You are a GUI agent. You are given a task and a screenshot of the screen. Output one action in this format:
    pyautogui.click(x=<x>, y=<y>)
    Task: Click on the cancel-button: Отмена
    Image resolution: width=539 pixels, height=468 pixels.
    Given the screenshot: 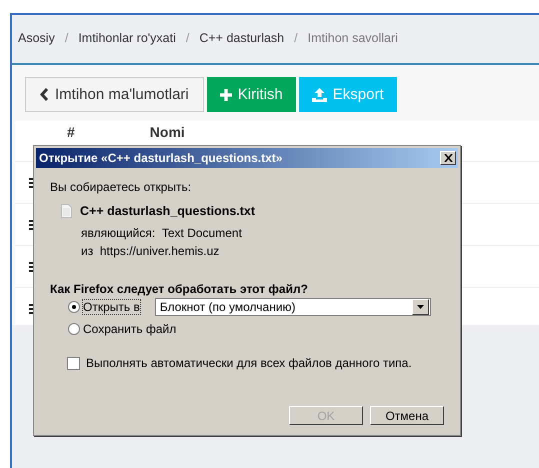 What is the action you would take?
    pyautogui.click(x=407, y=415)
    